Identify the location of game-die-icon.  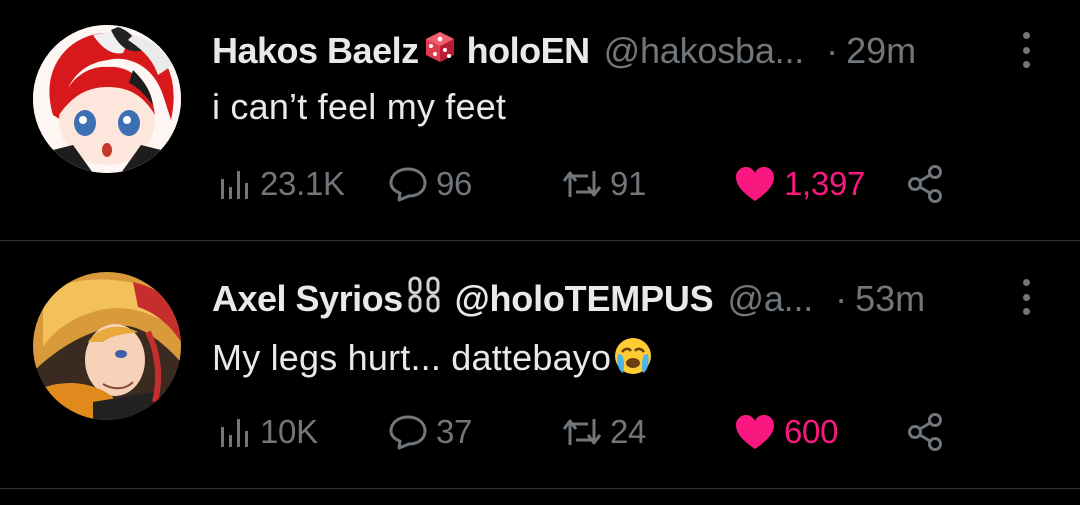
(440, 51).